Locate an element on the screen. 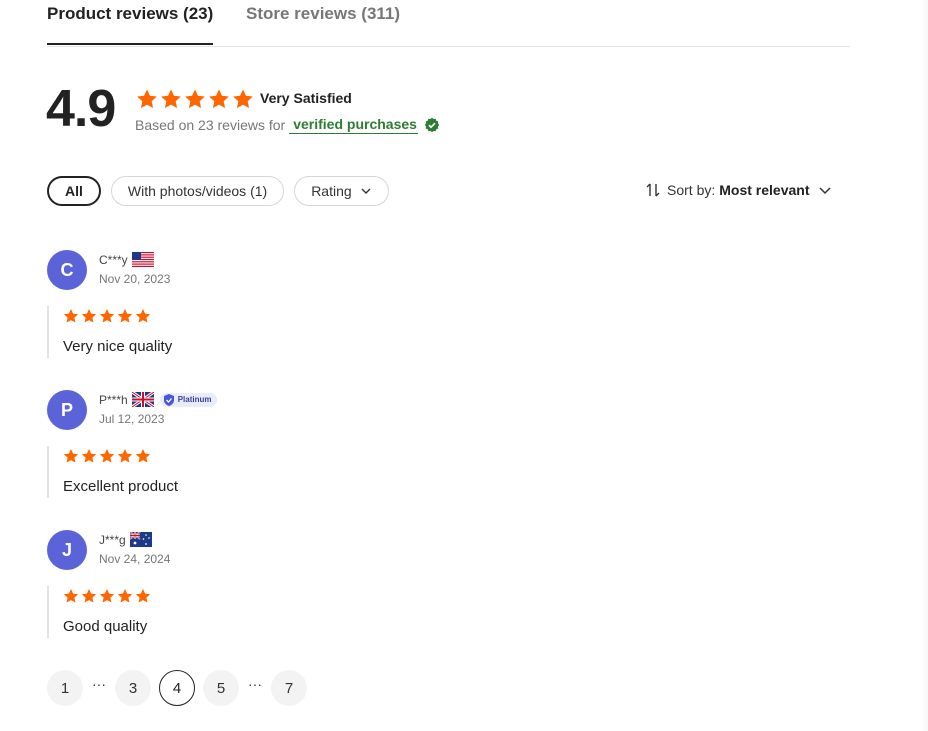 The height and width of the screenshot is (731, 928). pagination: 1 ··· 3 4 5 ··· 7 is located at coordinates (177, 688).